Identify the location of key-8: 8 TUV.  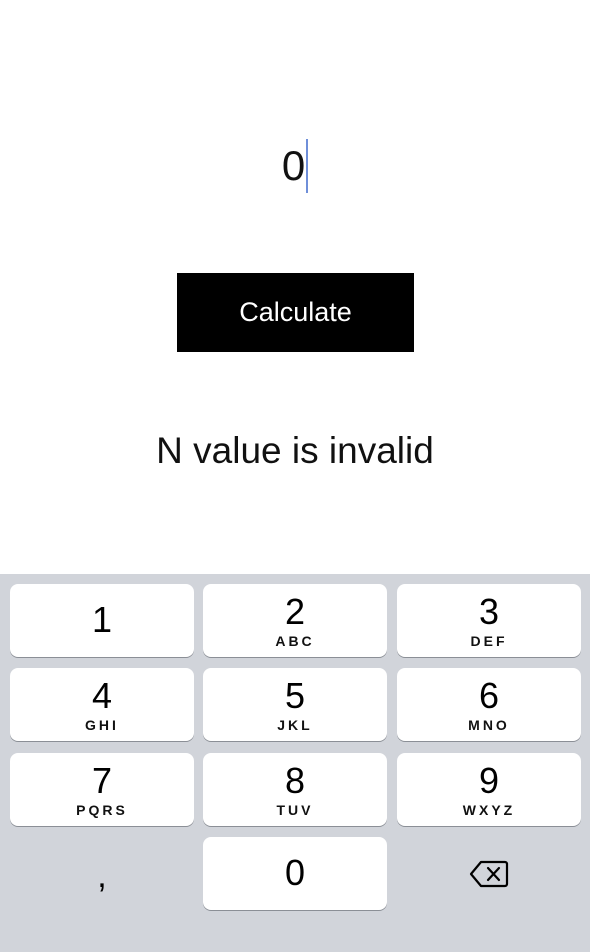
(295, 789).